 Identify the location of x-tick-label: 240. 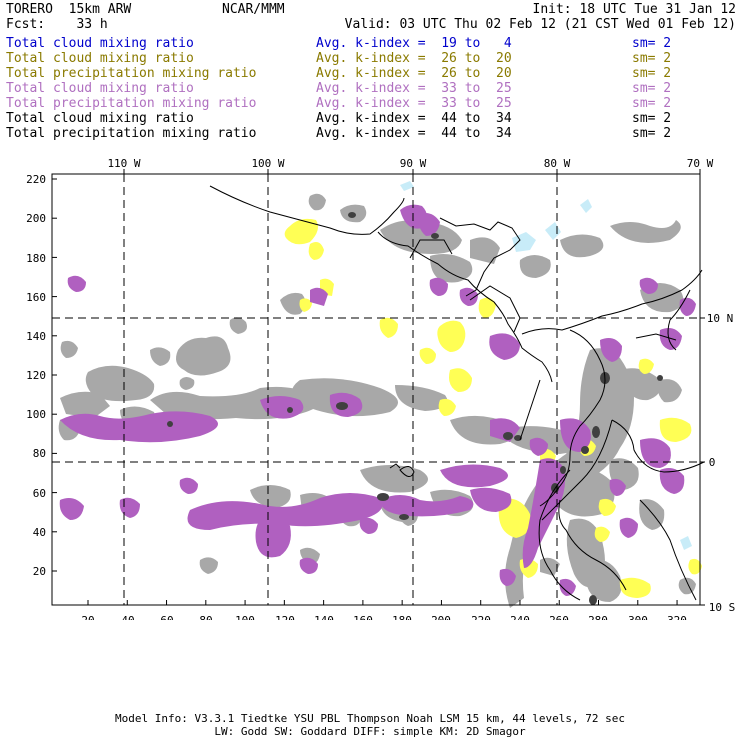
(520, 617).